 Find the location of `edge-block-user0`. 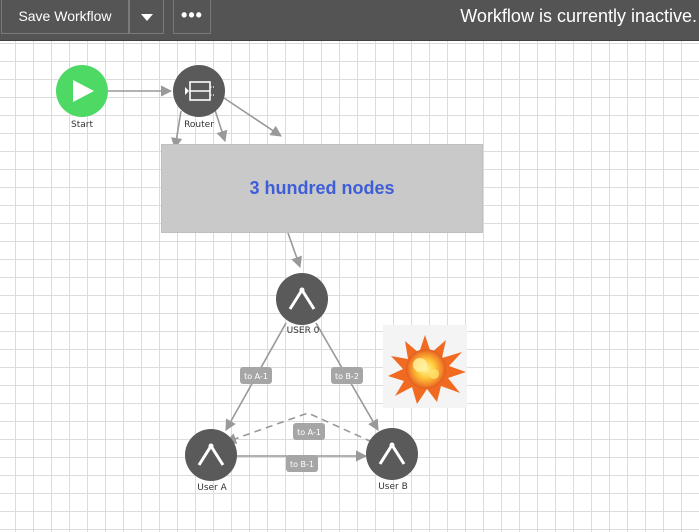

edge-block-user0 is located at coordinates (294, 250).